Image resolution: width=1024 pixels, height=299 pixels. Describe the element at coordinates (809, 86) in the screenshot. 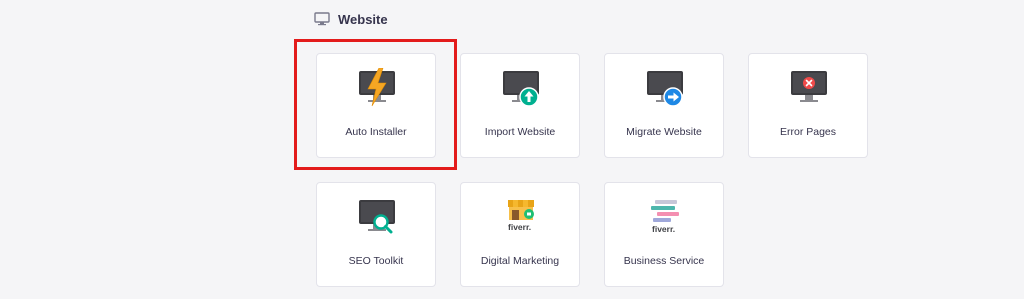

I see `error-monitor-icon` at that location.